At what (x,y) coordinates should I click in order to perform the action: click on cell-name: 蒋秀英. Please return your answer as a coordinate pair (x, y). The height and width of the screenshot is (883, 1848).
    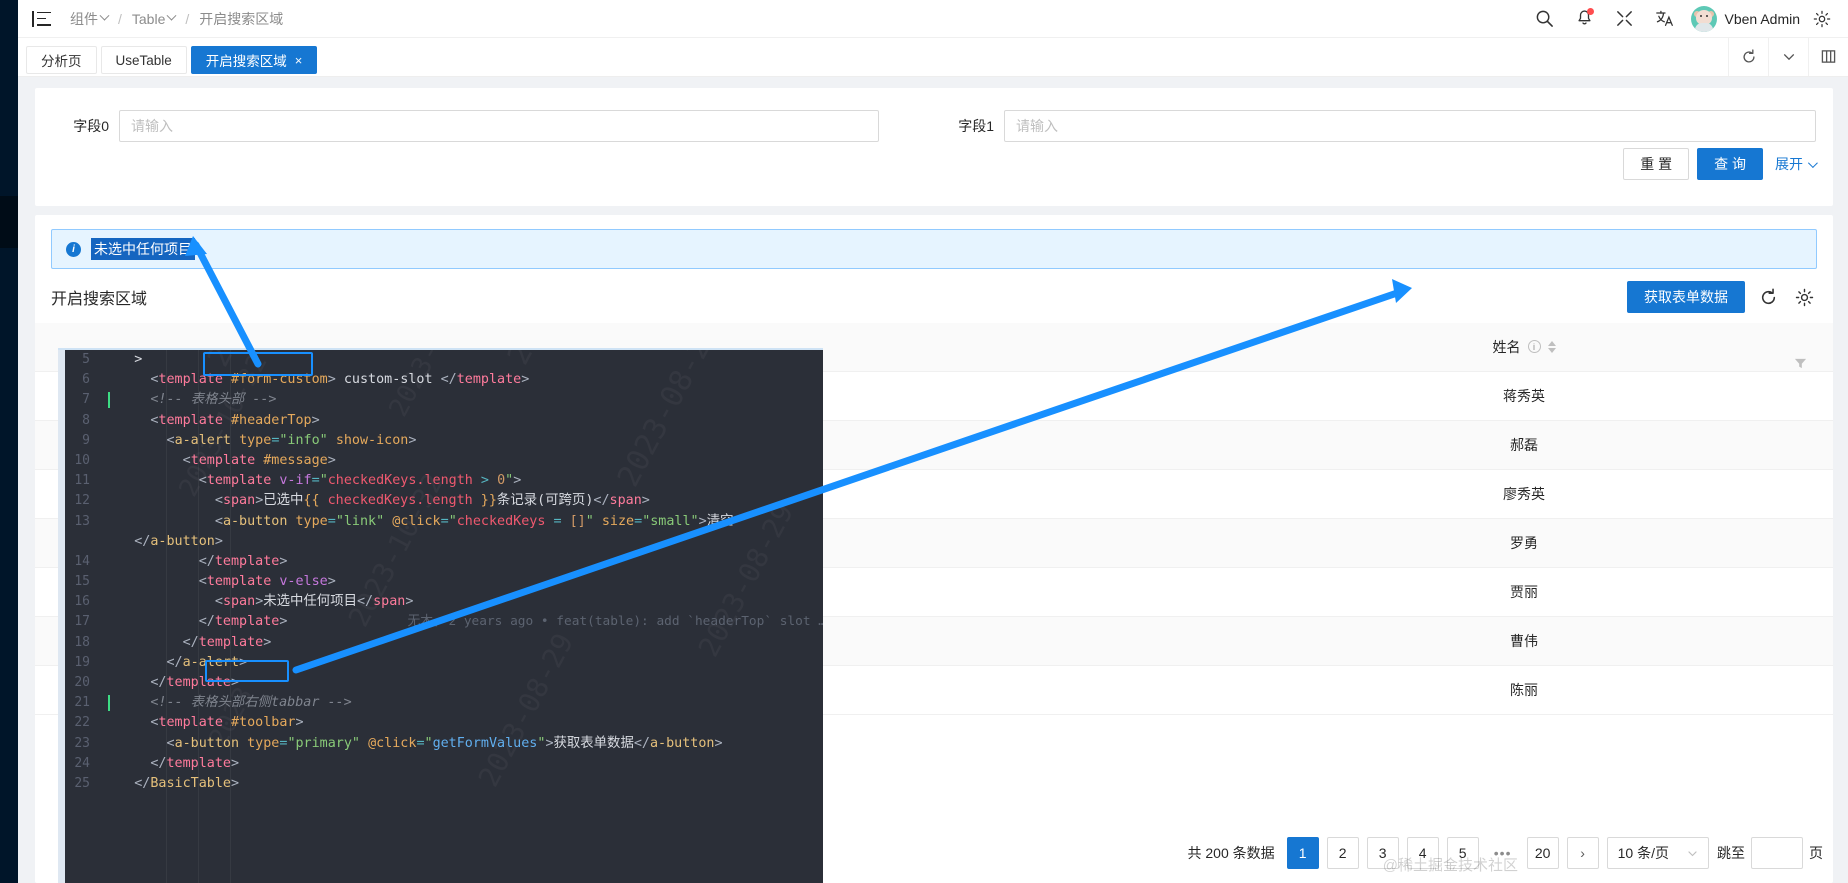
    Looking at the image, I should click on (1524, 396).